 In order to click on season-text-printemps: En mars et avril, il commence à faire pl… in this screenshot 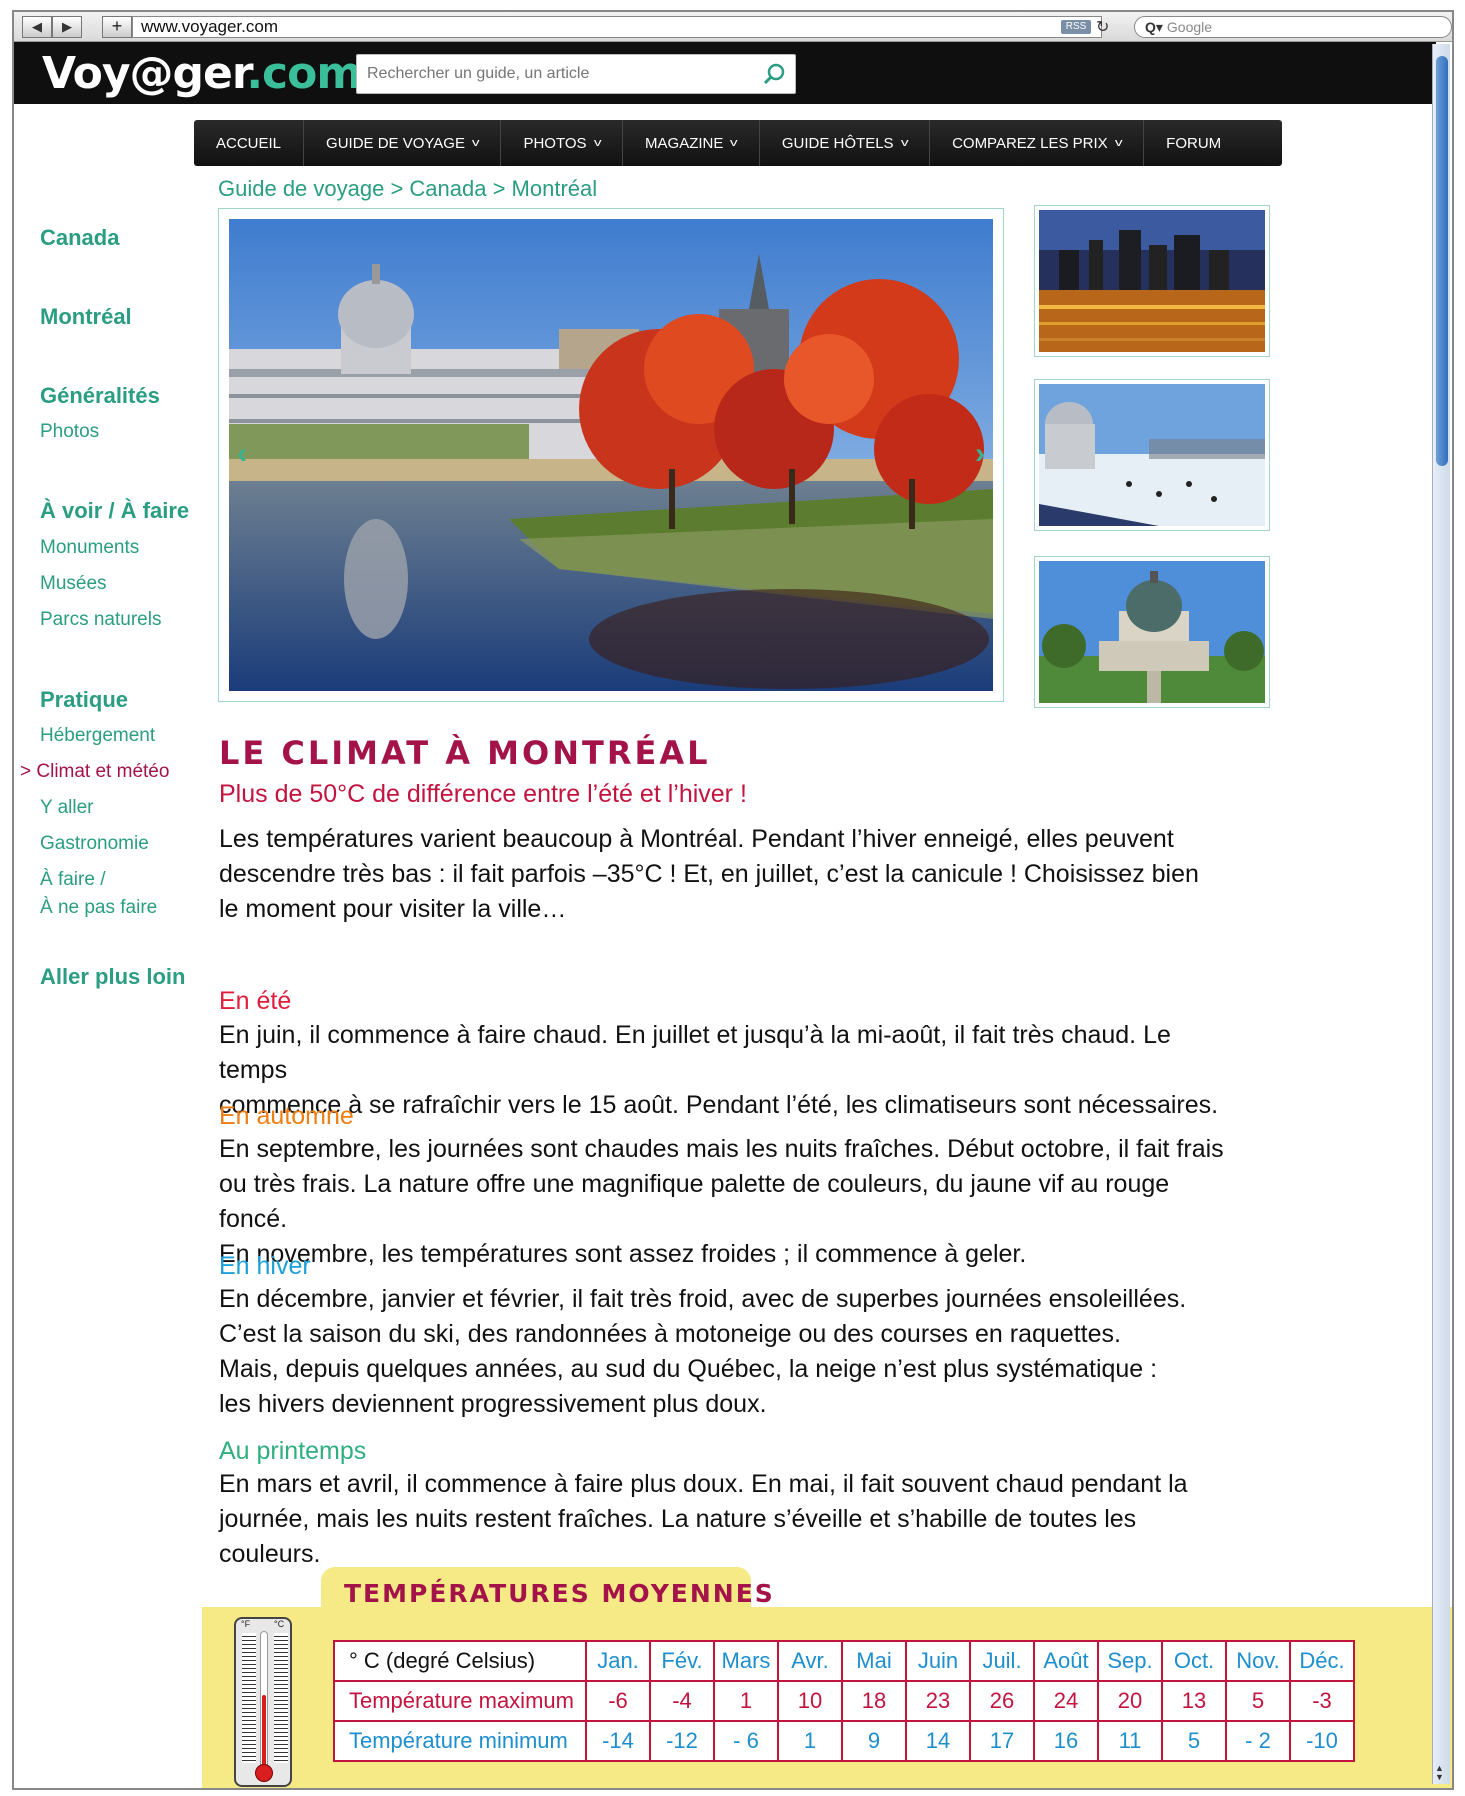, I will do `click(724, 1519)`.